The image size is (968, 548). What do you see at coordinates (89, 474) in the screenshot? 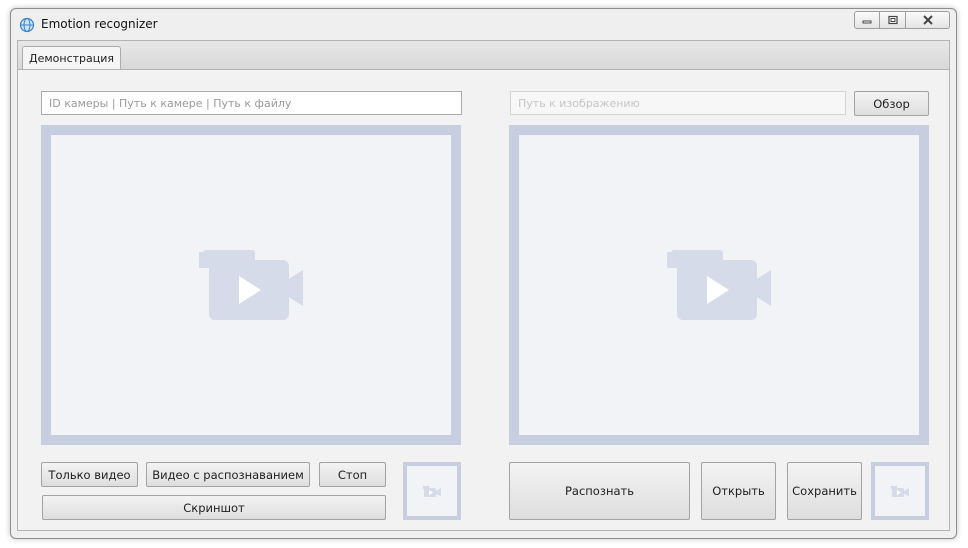
I see `video-only-button: Только видео` at bounding box center [89, 474].